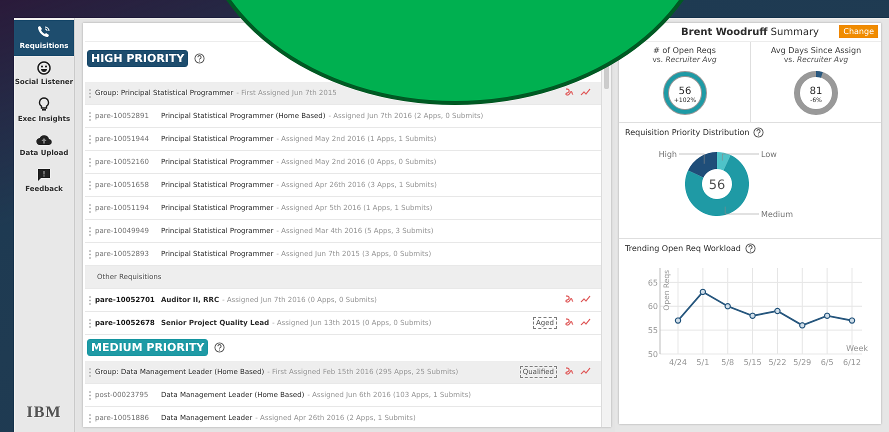 Image resolution: width=889 pixels, height=432 pixels. Describe the element at coordinates (777, 214) in the screenshot. I see `donut-label: Medium` at that location.